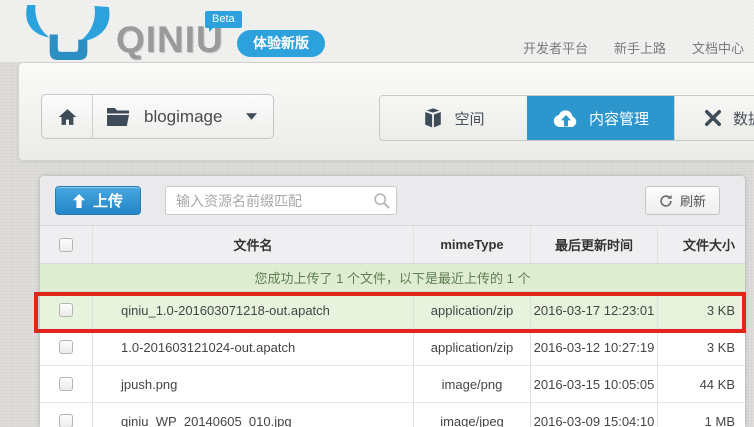 This screenshot has height=427, width=754. Describe the element at coordinates (252, 116) in the screenshot. I see `chevron-down-icon` at that location.